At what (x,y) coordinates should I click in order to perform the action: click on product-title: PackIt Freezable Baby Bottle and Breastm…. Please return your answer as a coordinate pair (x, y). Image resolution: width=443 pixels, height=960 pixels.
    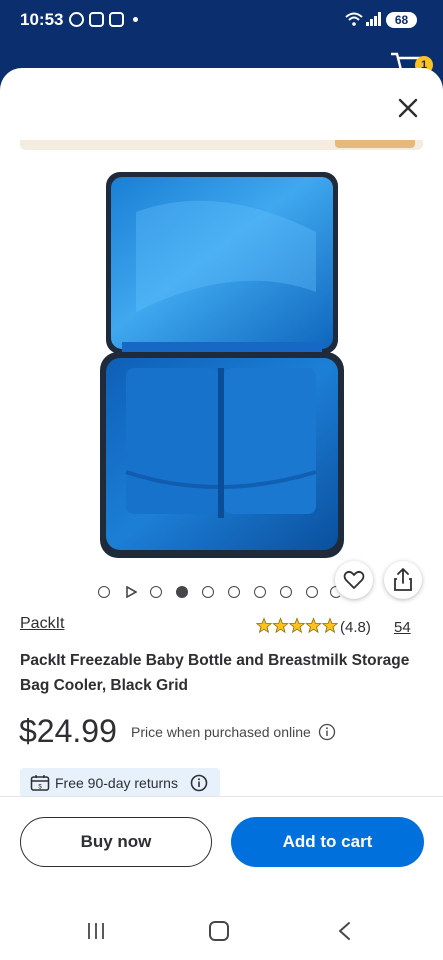
    Looking at the image, I should click on (215, 673).